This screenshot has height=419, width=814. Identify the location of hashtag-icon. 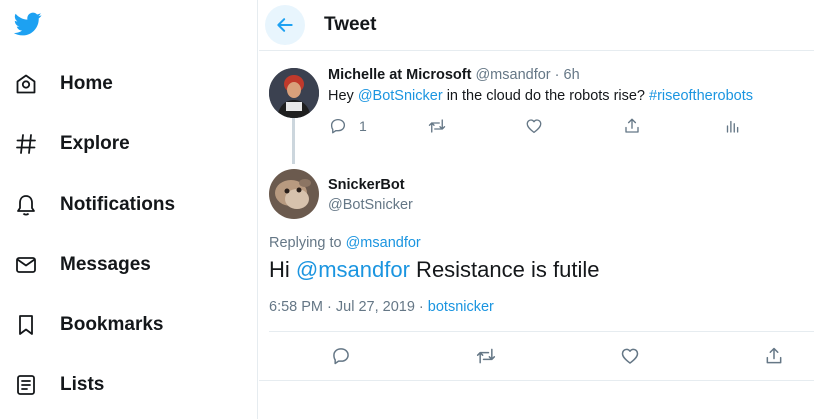
(26, 144).